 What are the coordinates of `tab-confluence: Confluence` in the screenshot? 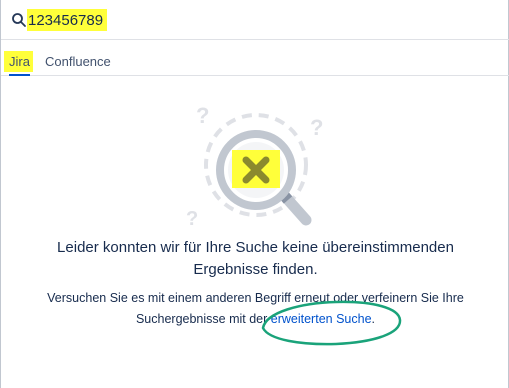 It's located at (78, 62).